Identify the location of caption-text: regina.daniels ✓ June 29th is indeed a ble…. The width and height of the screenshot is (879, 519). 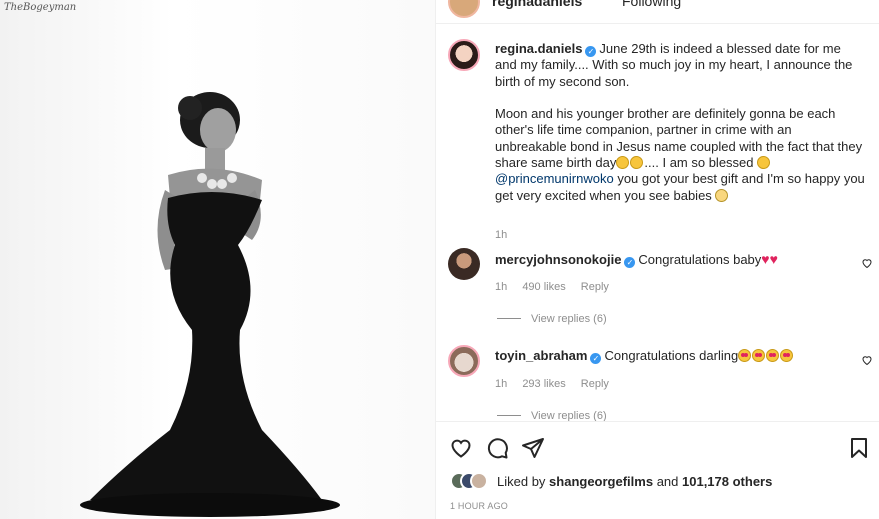
(680, 122).